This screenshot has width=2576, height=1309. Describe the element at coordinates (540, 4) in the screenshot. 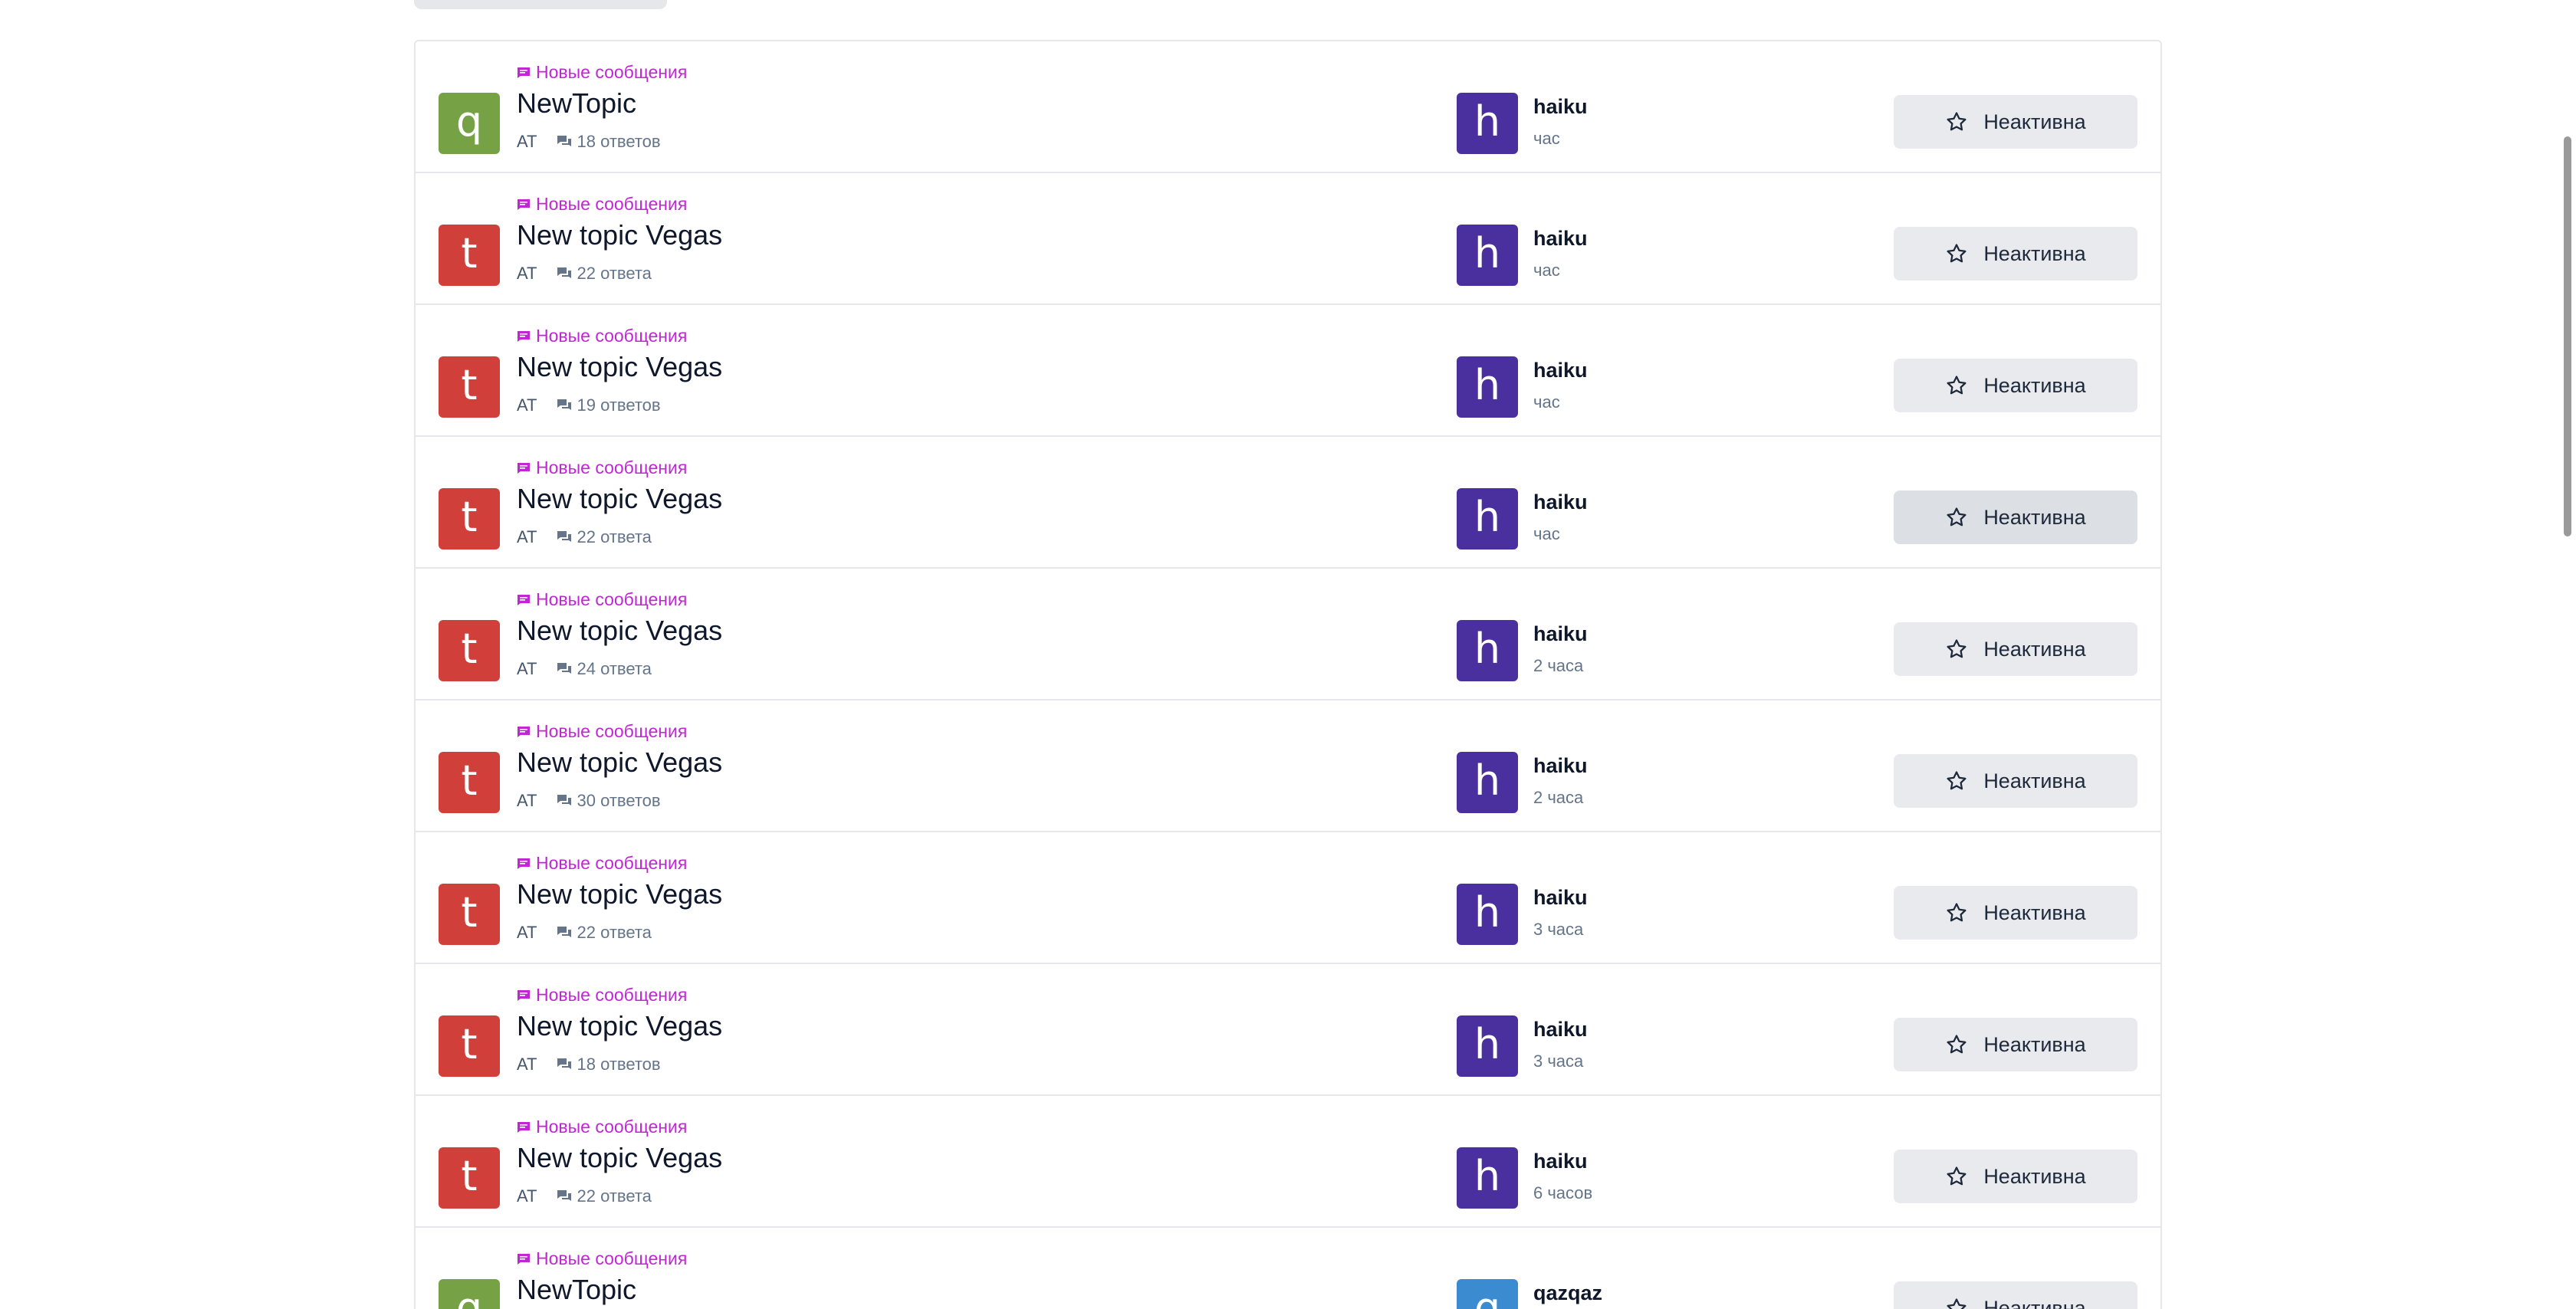

I see `filter-button` at that location.